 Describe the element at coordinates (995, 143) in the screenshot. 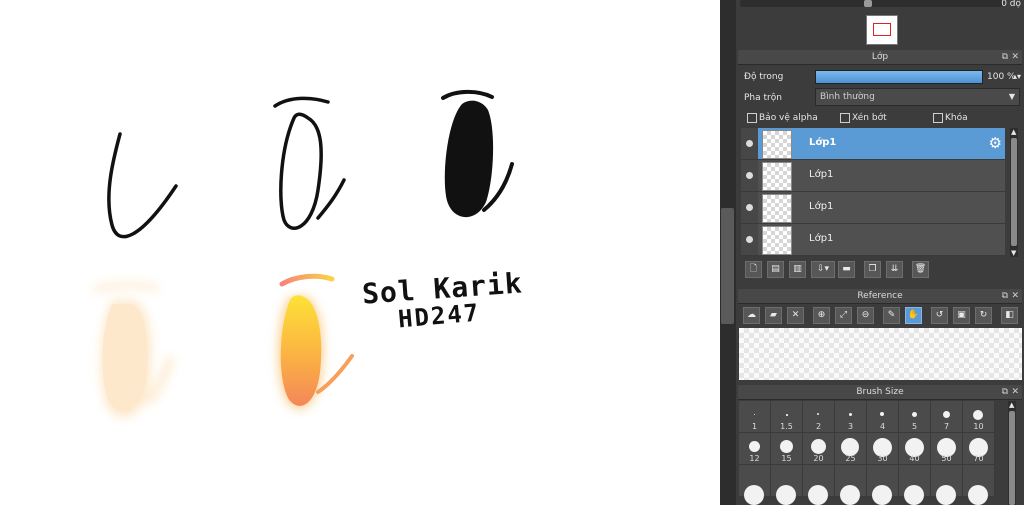

I see `gear-icon: ⚙` at that location.